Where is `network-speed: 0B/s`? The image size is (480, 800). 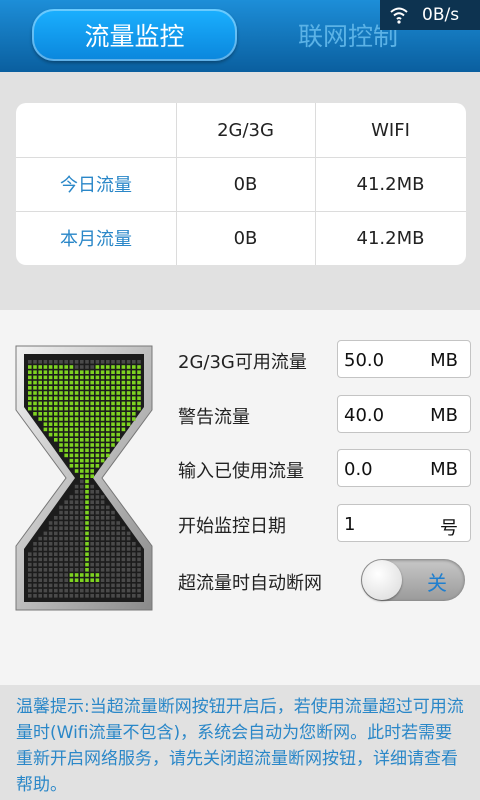
network-speed: 0B/s is located at coordinates (441, 15).